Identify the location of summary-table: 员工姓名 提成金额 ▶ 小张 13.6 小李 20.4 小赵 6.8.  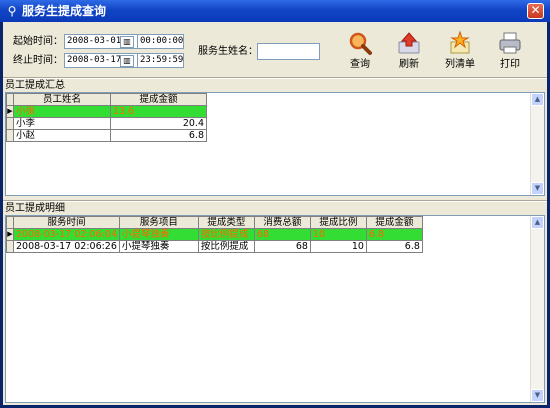
(106, 117).